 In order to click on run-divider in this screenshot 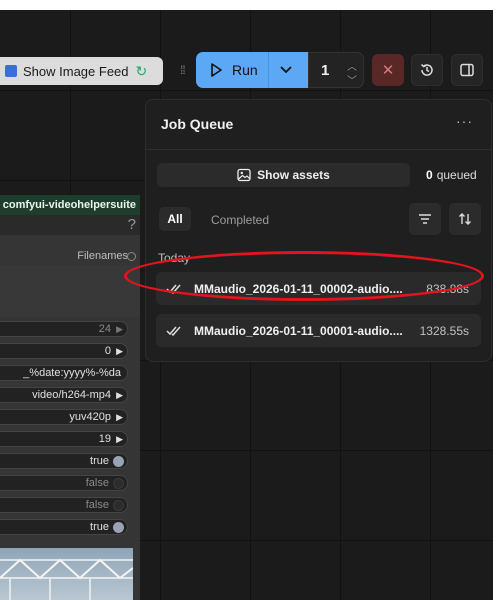, I will do `click(268, 70)`.